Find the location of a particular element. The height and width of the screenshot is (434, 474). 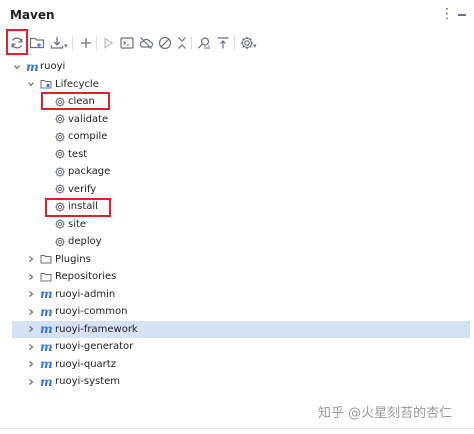

lifecycle-goal-deploy: deploy is located at coordinates (237, 241).